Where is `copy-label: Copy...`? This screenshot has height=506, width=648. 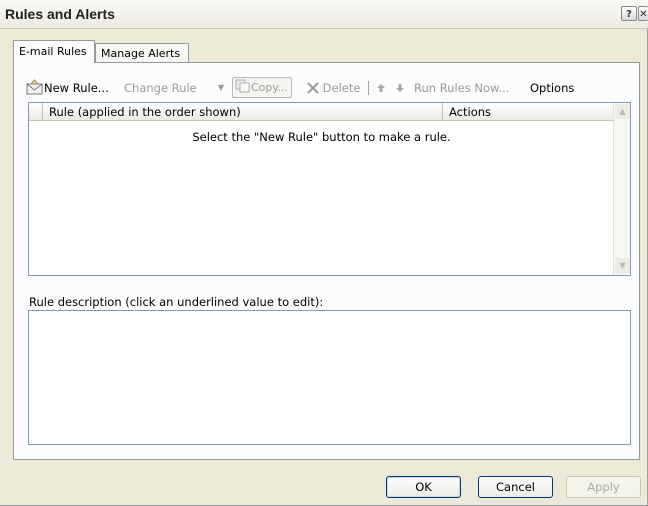
copy-label: Copy... is located at coordinates (269, 87).